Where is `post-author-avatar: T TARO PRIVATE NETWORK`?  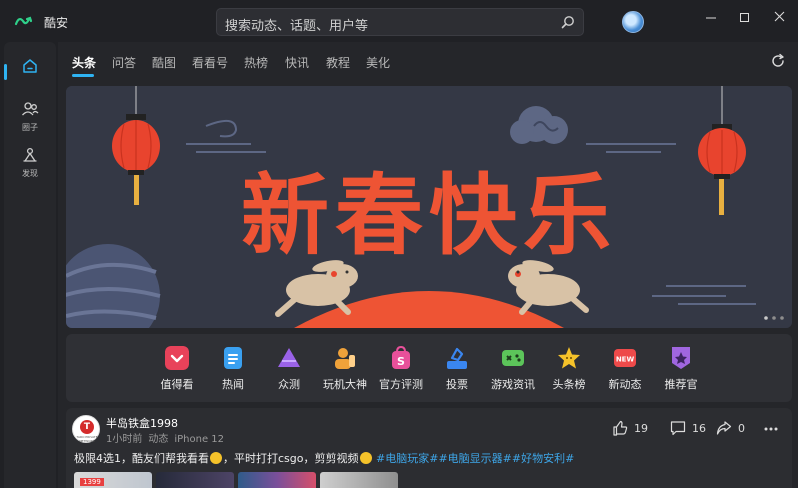 post-author-avatar: T TARO PRIVATE NETWORK is located at coordinates (86, 429).